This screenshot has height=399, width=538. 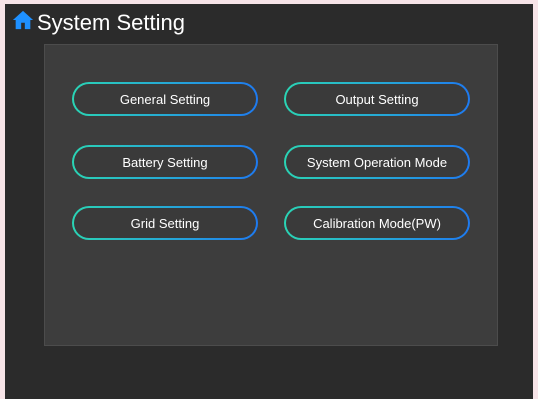 I want to click on system-operation-mode-button: System Operation Mode, so click(x=377, y=162).